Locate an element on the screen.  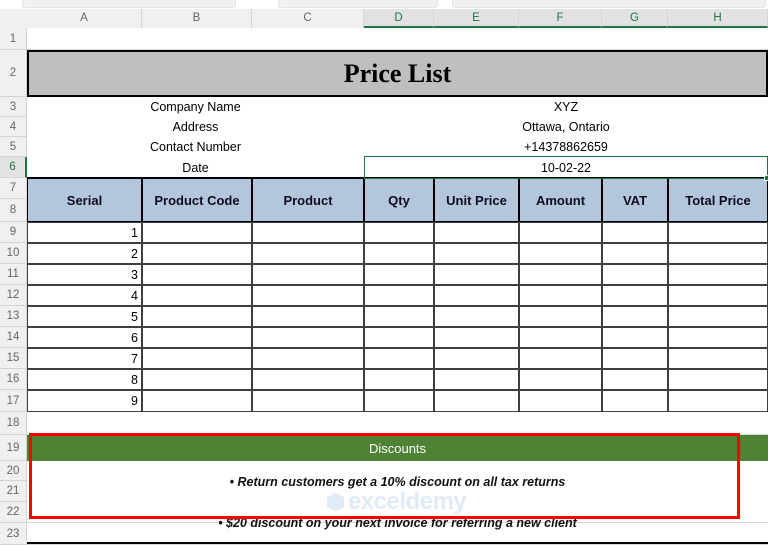
row-header-13: 13 is located at coordinates (13, 316).